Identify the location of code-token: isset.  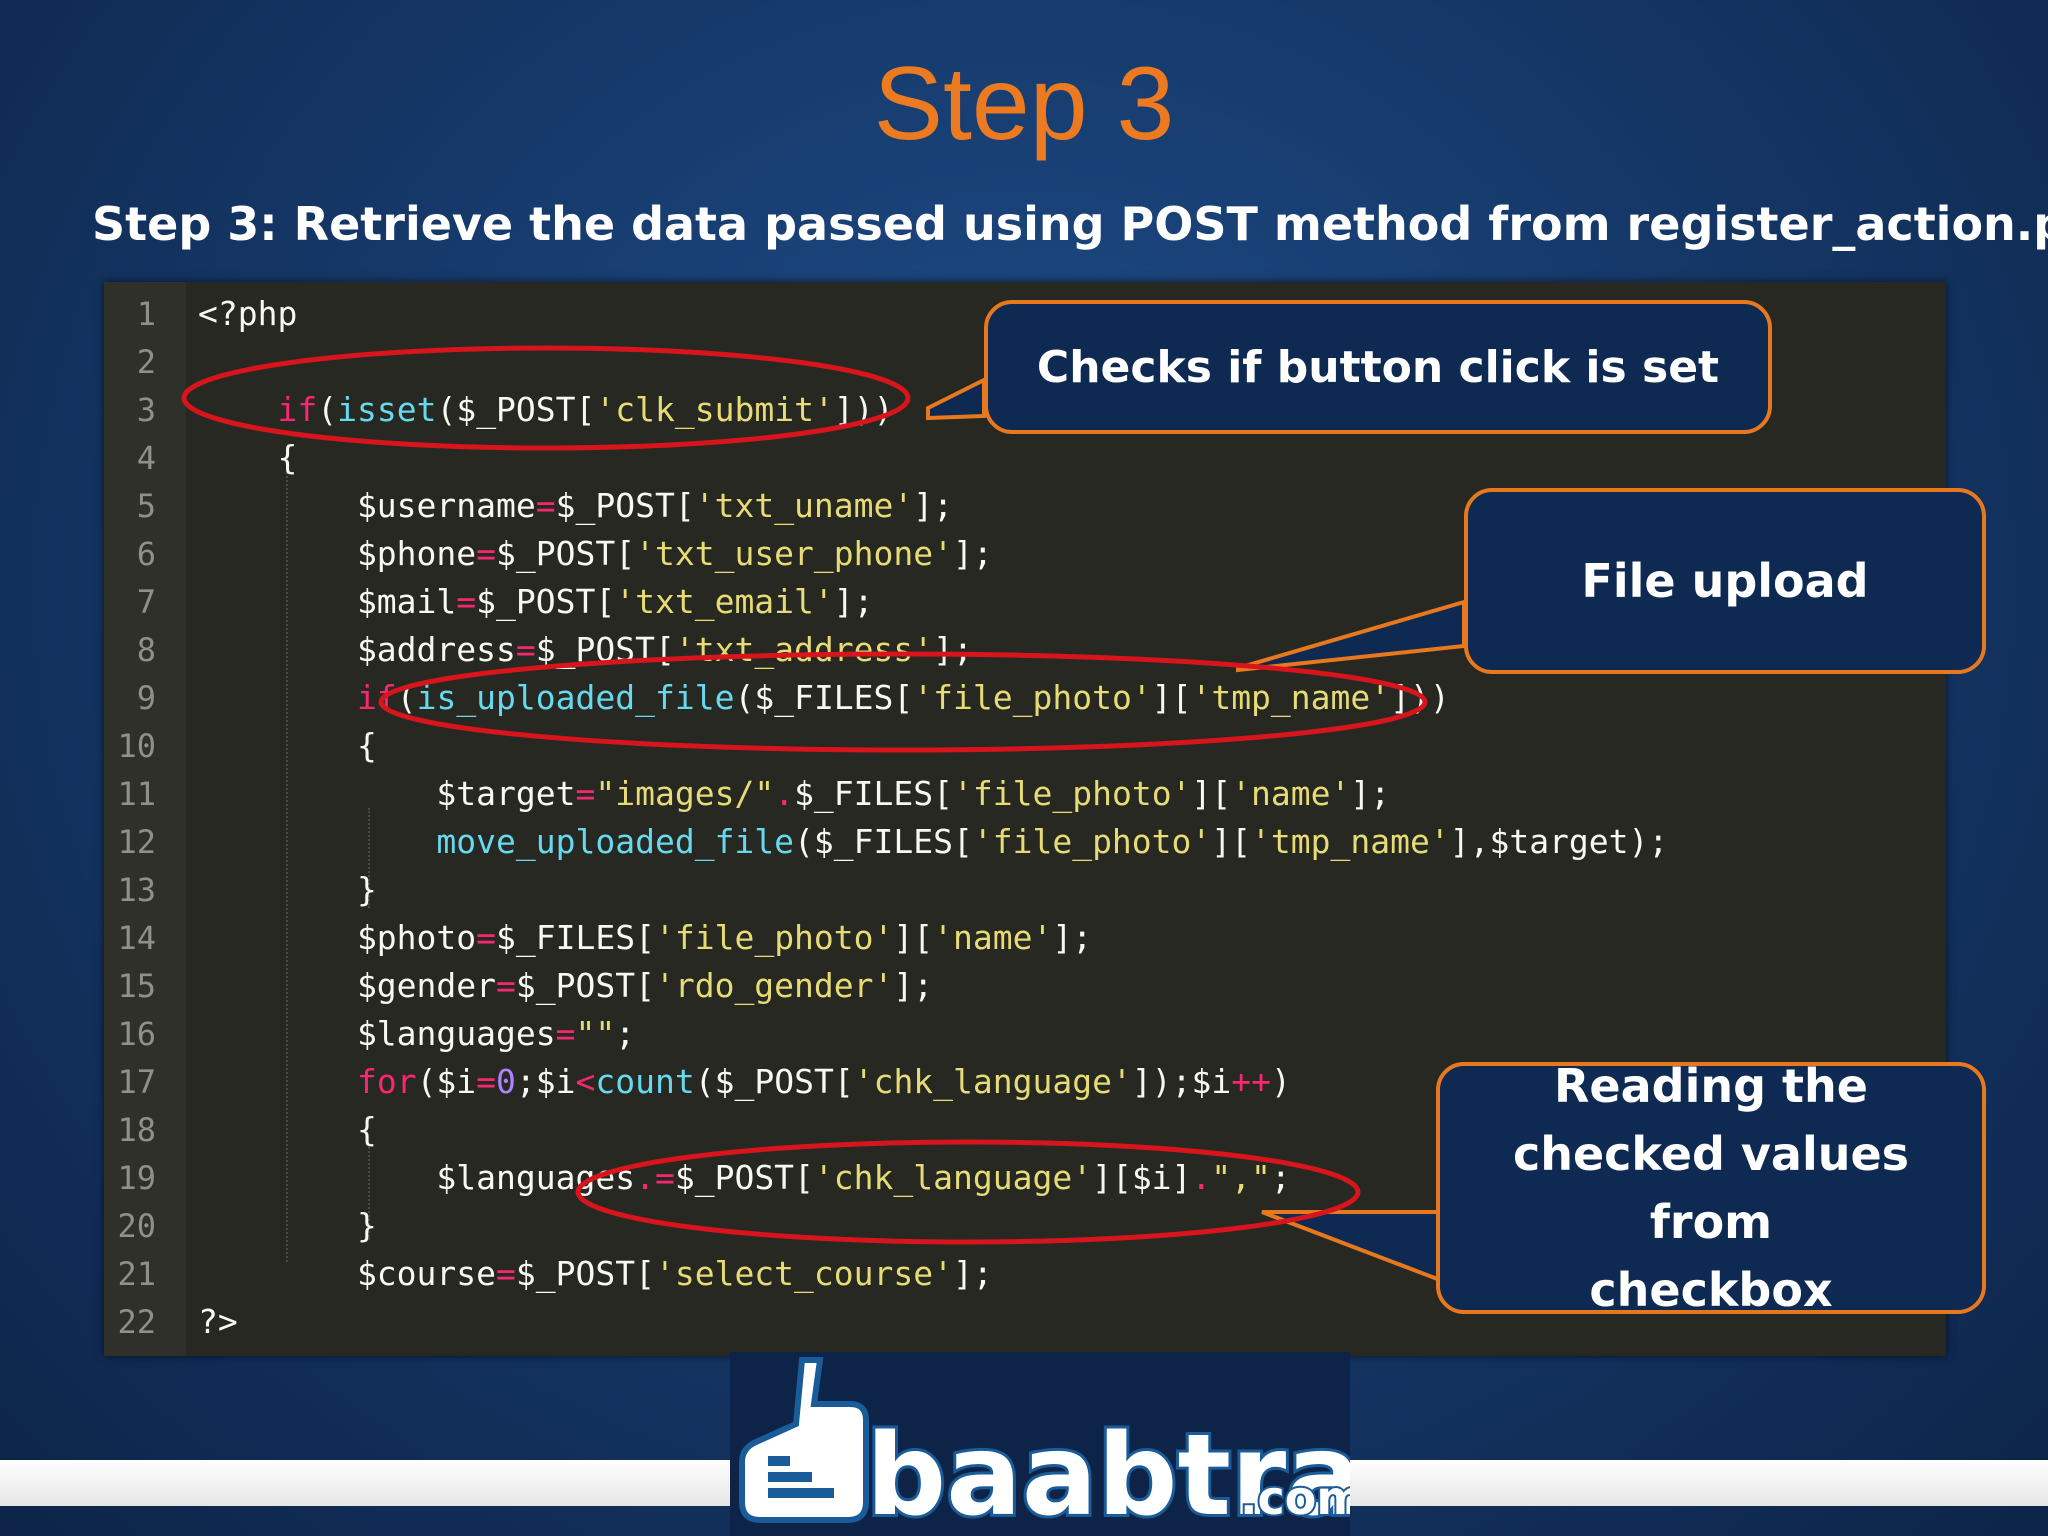
(387, 409).